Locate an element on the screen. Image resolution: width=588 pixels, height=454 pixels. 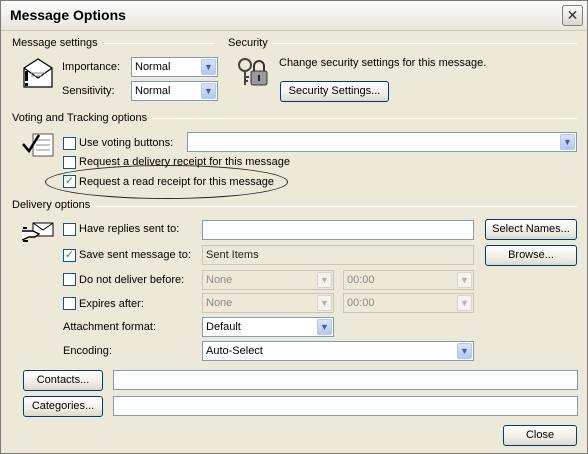
close-button: Close is located at coordinates (540, 435).